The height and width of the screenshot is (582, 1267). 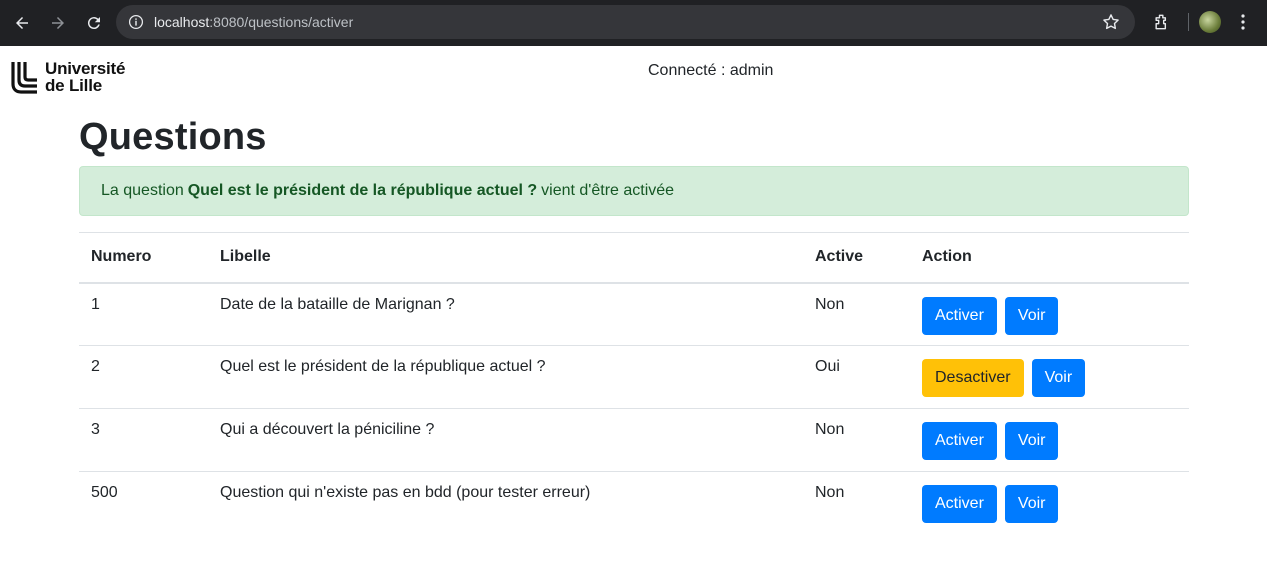 What do you see at coordinates (1162, 22) in the screenshot?
I see `extensions-icon` at bounding box center [1162, 22].